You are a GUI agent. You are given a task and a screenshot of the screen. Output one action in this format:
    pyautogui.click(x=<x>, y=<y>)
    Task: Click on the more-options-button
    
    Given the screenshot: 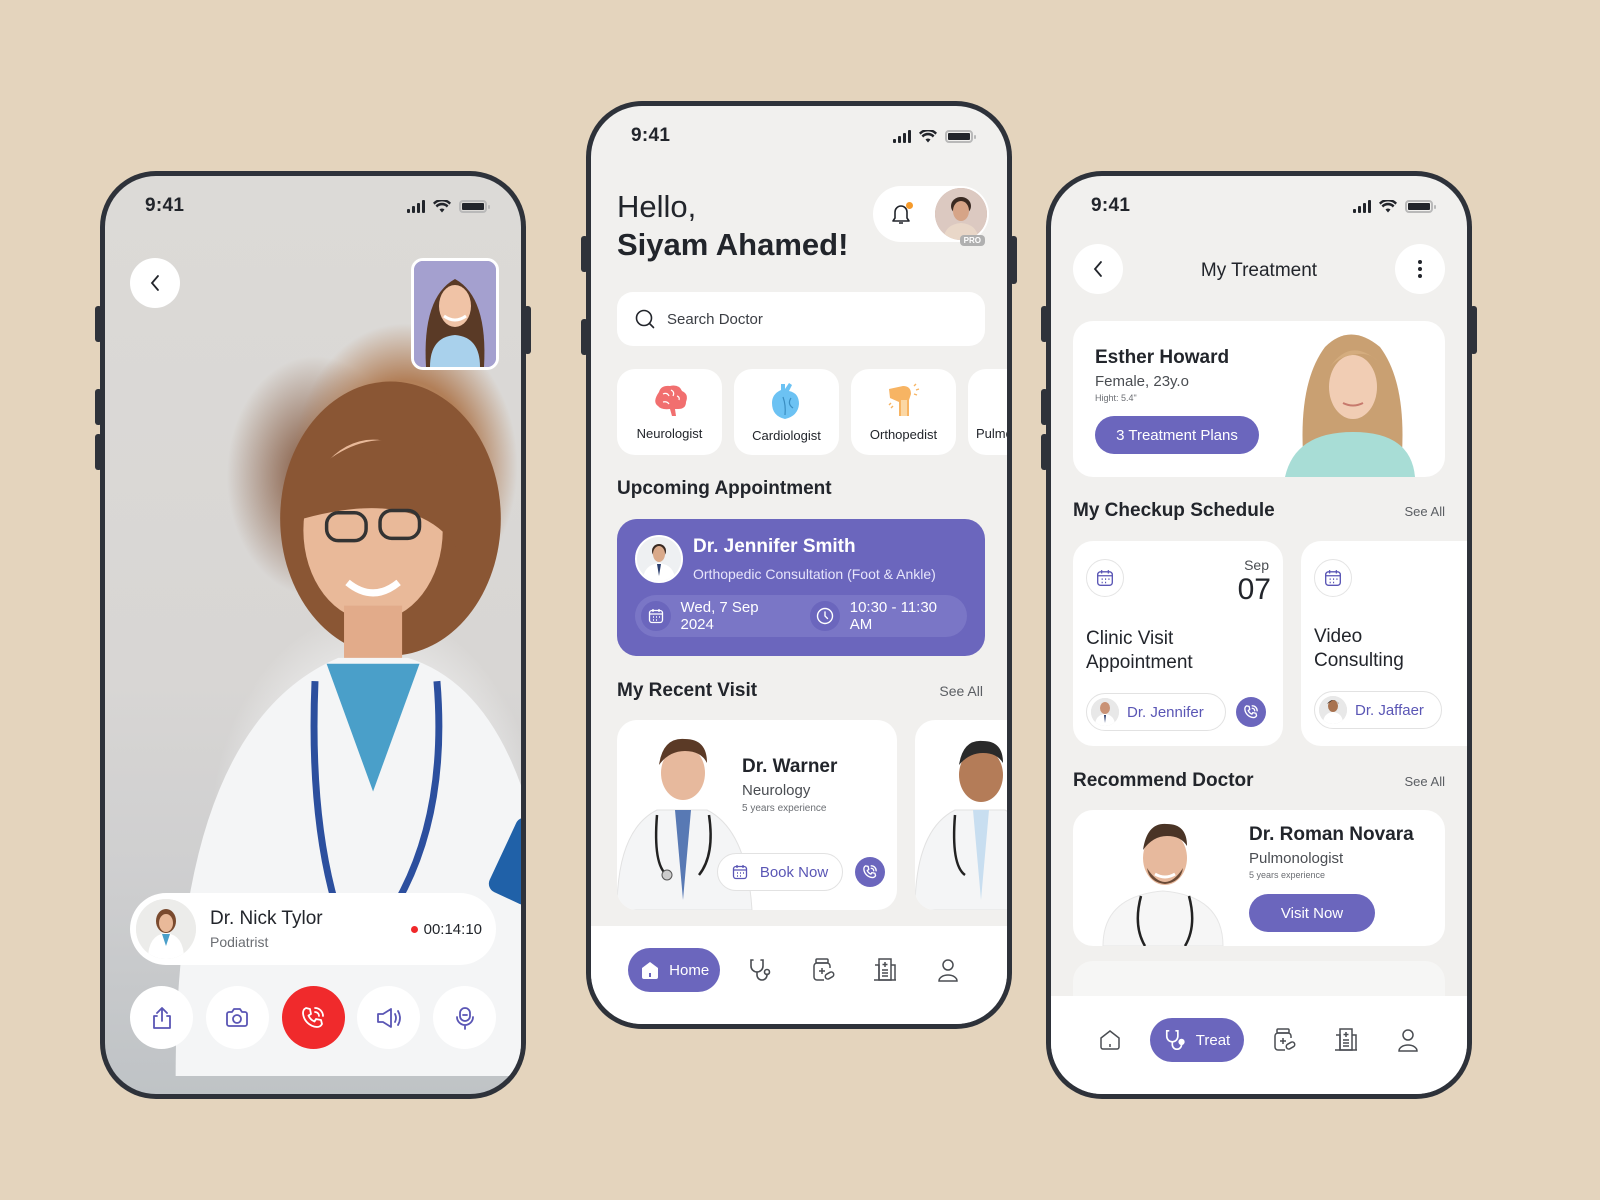 What is the action you would take?
    pyautogui.click(x=1420, y=269)
    